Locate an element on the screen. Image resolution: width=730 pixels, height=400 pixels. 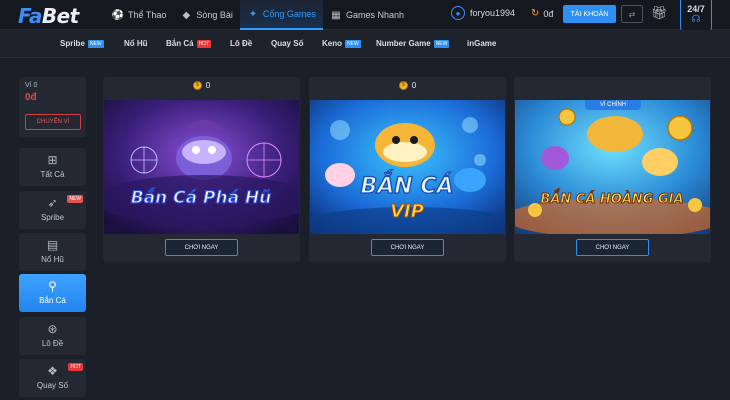
sidebar-label: Quay Số is located at coordinates (52, 385).